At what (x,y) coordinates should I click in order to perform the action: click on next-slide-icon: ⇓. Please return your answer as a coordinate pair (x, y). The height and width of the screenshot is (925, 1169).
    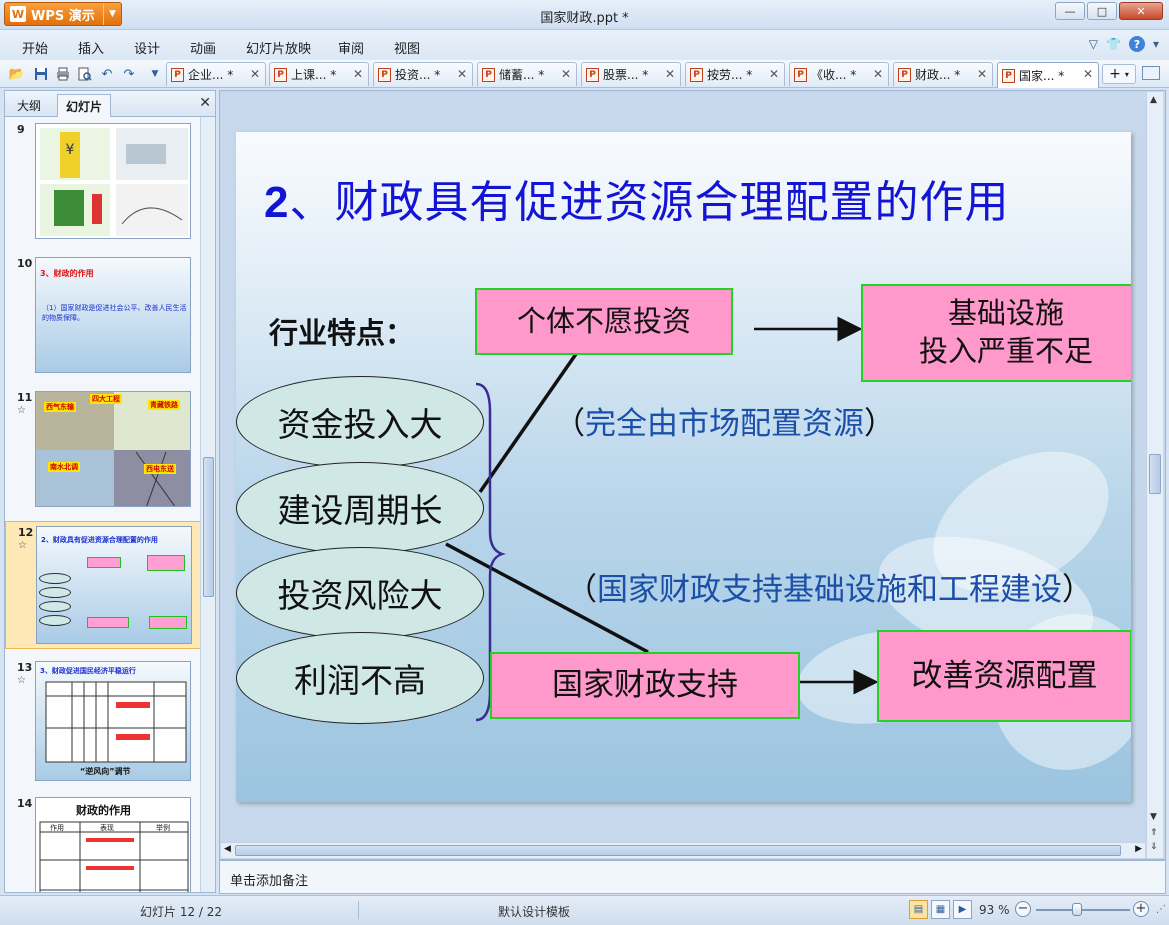
    Looking at the image, I should click on (1154, 847).